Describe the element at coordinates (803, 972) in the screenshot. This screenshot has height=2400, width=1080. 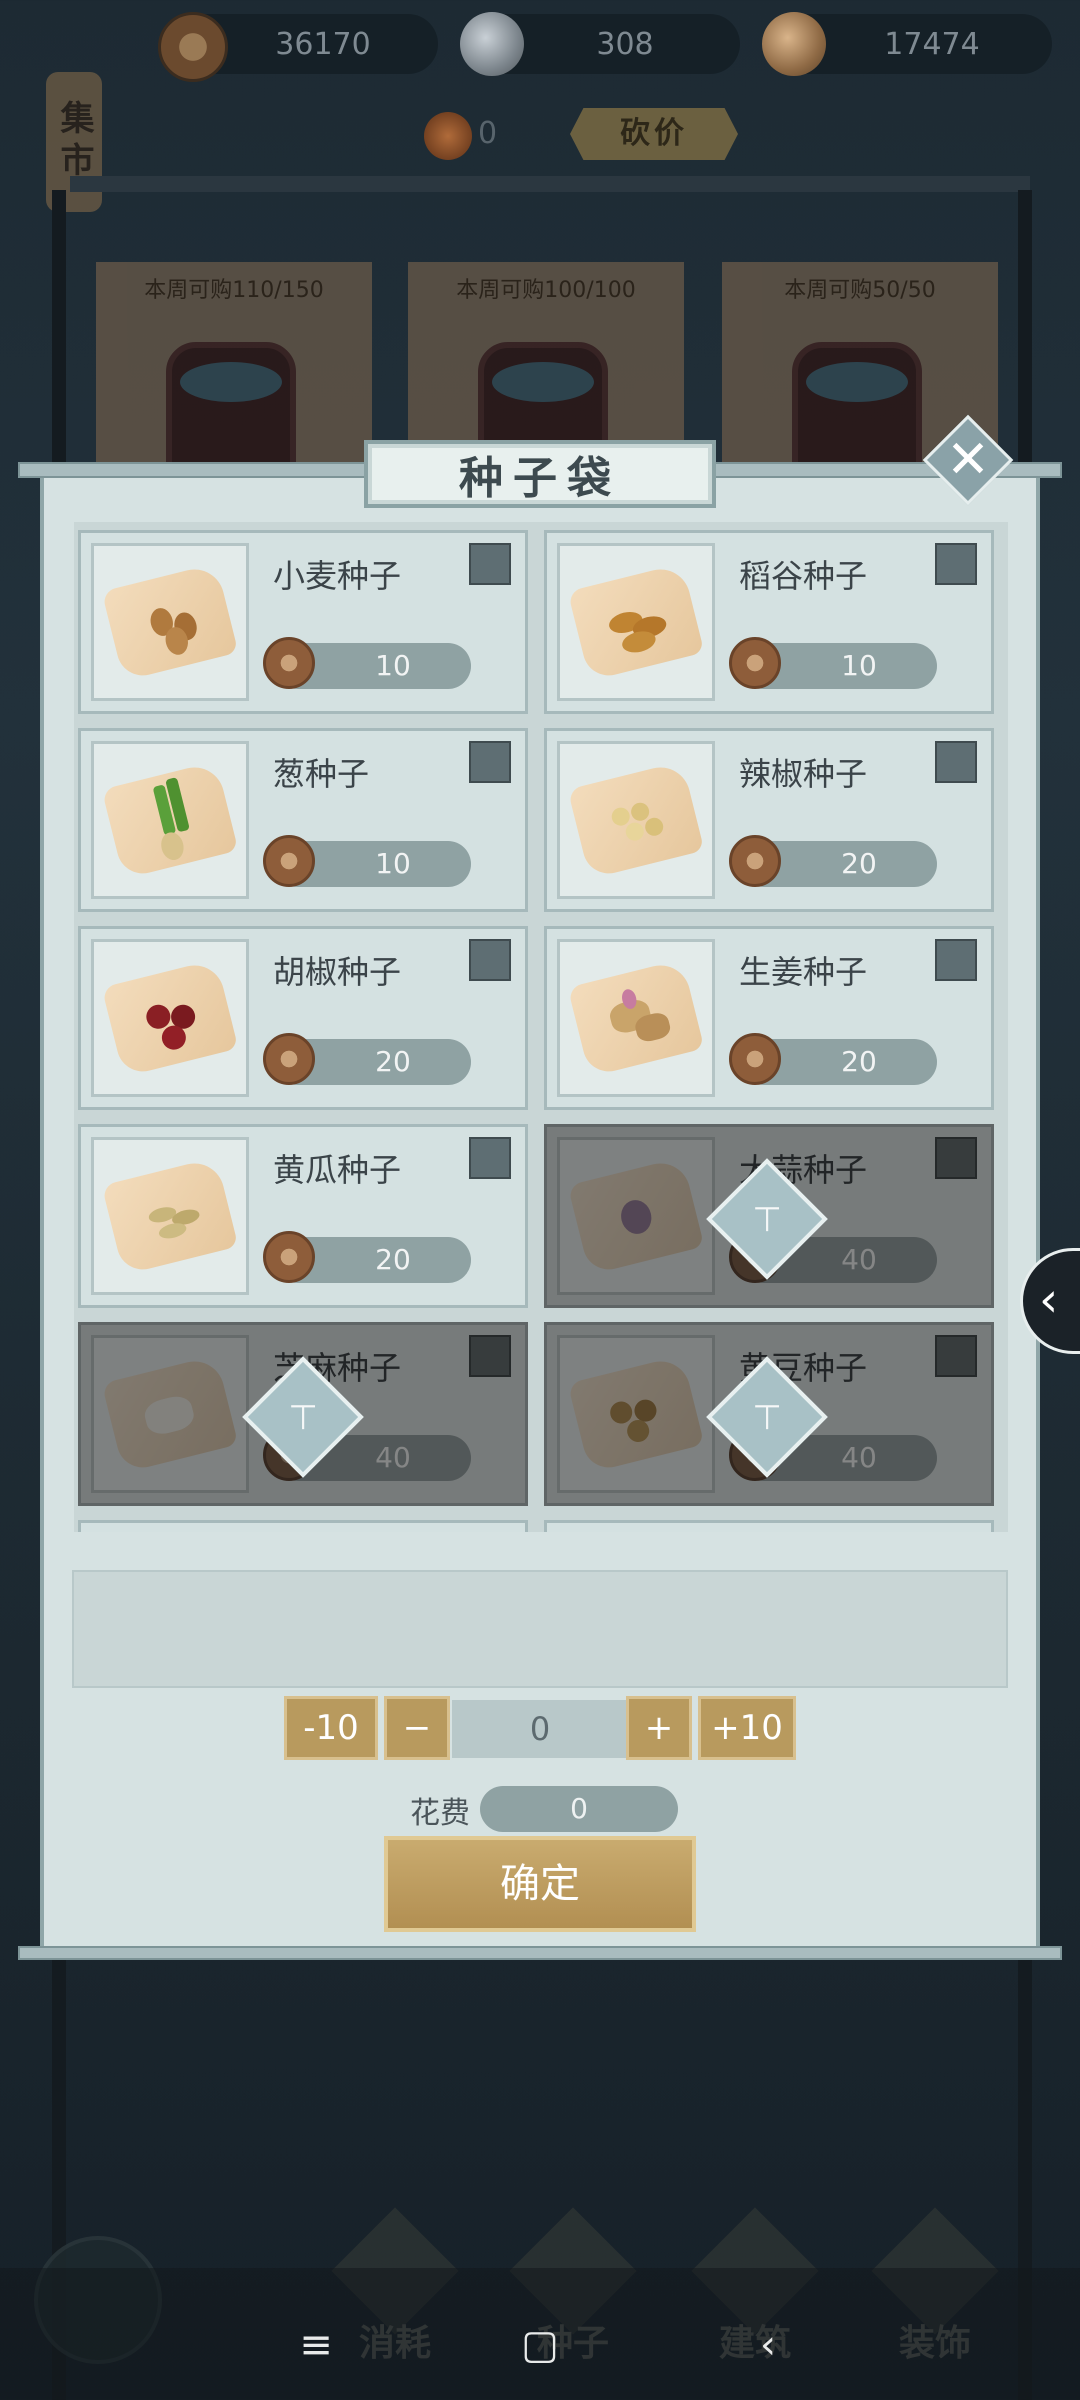
I see `seed-name: 生姜种子` at that location.